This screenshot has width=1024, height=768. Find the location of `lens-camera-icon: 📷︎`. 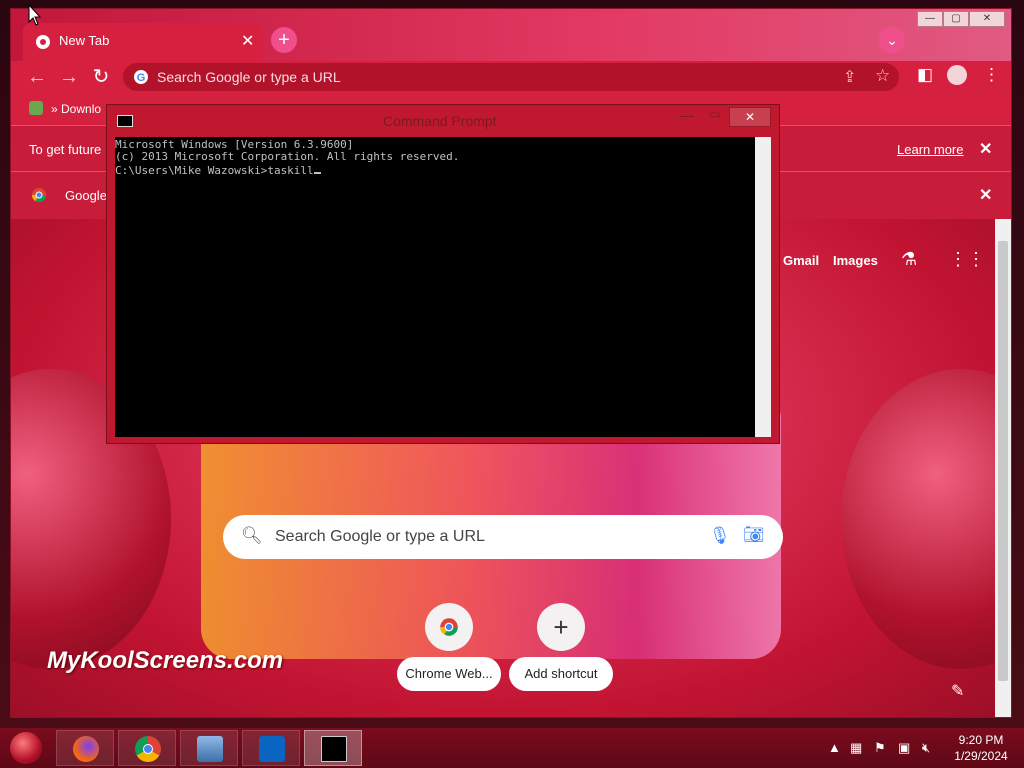

lens-camera-icon: 📷︎ is located at coordinates (754, 535).